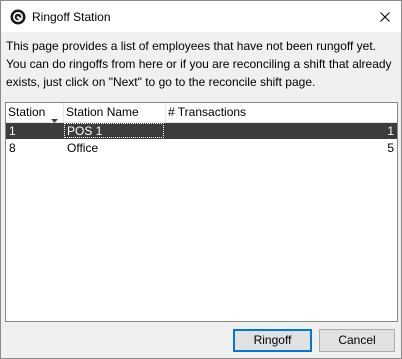 The height and width of the screenshot is (359, 402). I want to click on close-button, so click(385, 16).